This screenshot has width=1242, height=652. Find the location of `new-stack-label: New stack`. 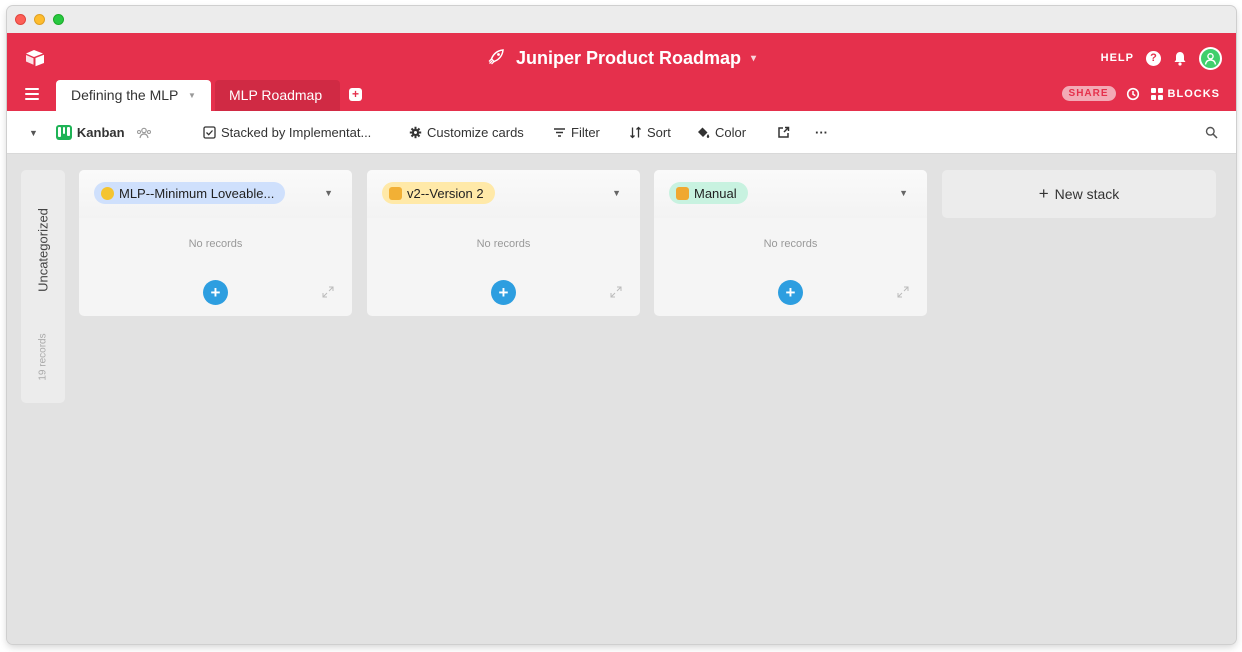

new-stack-label: New stack is located at coordinates (1087, 194).